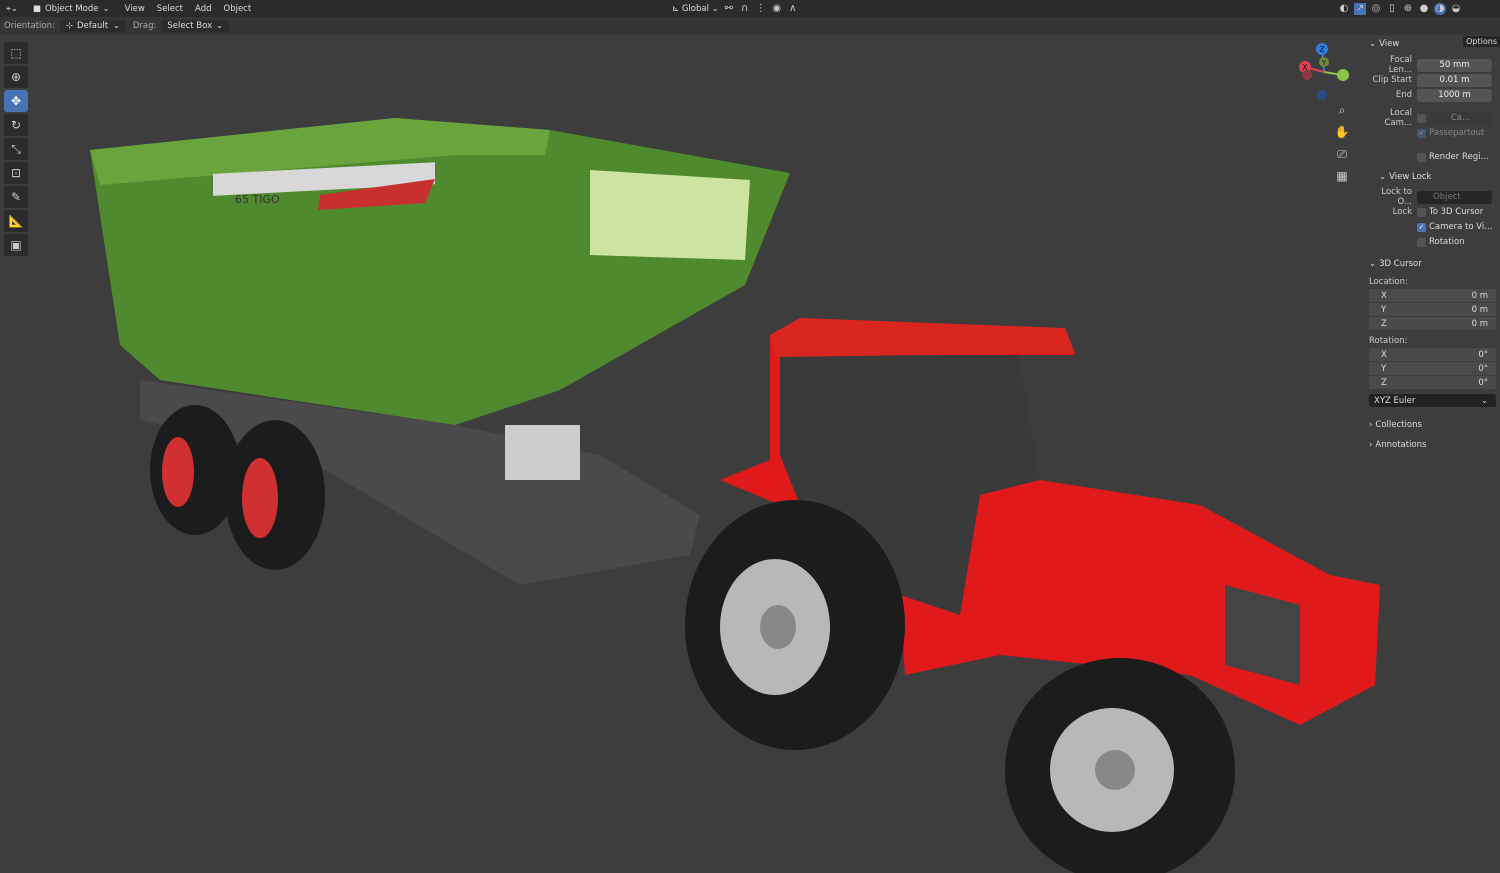 The image size is (1500, 873). I want to click on panel-view-header: ⌄ View, so click(1432, 44).